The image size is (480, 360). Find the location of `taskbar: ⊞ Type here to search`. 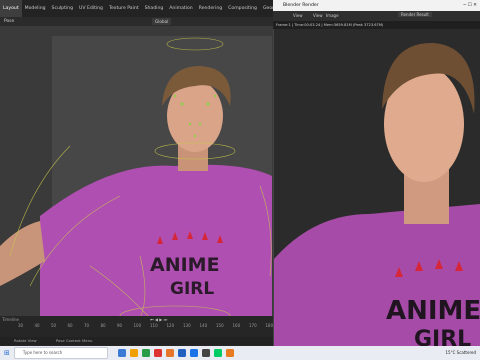

taskbar: ⊞ Type here to search is located at coordinates (240, 353).